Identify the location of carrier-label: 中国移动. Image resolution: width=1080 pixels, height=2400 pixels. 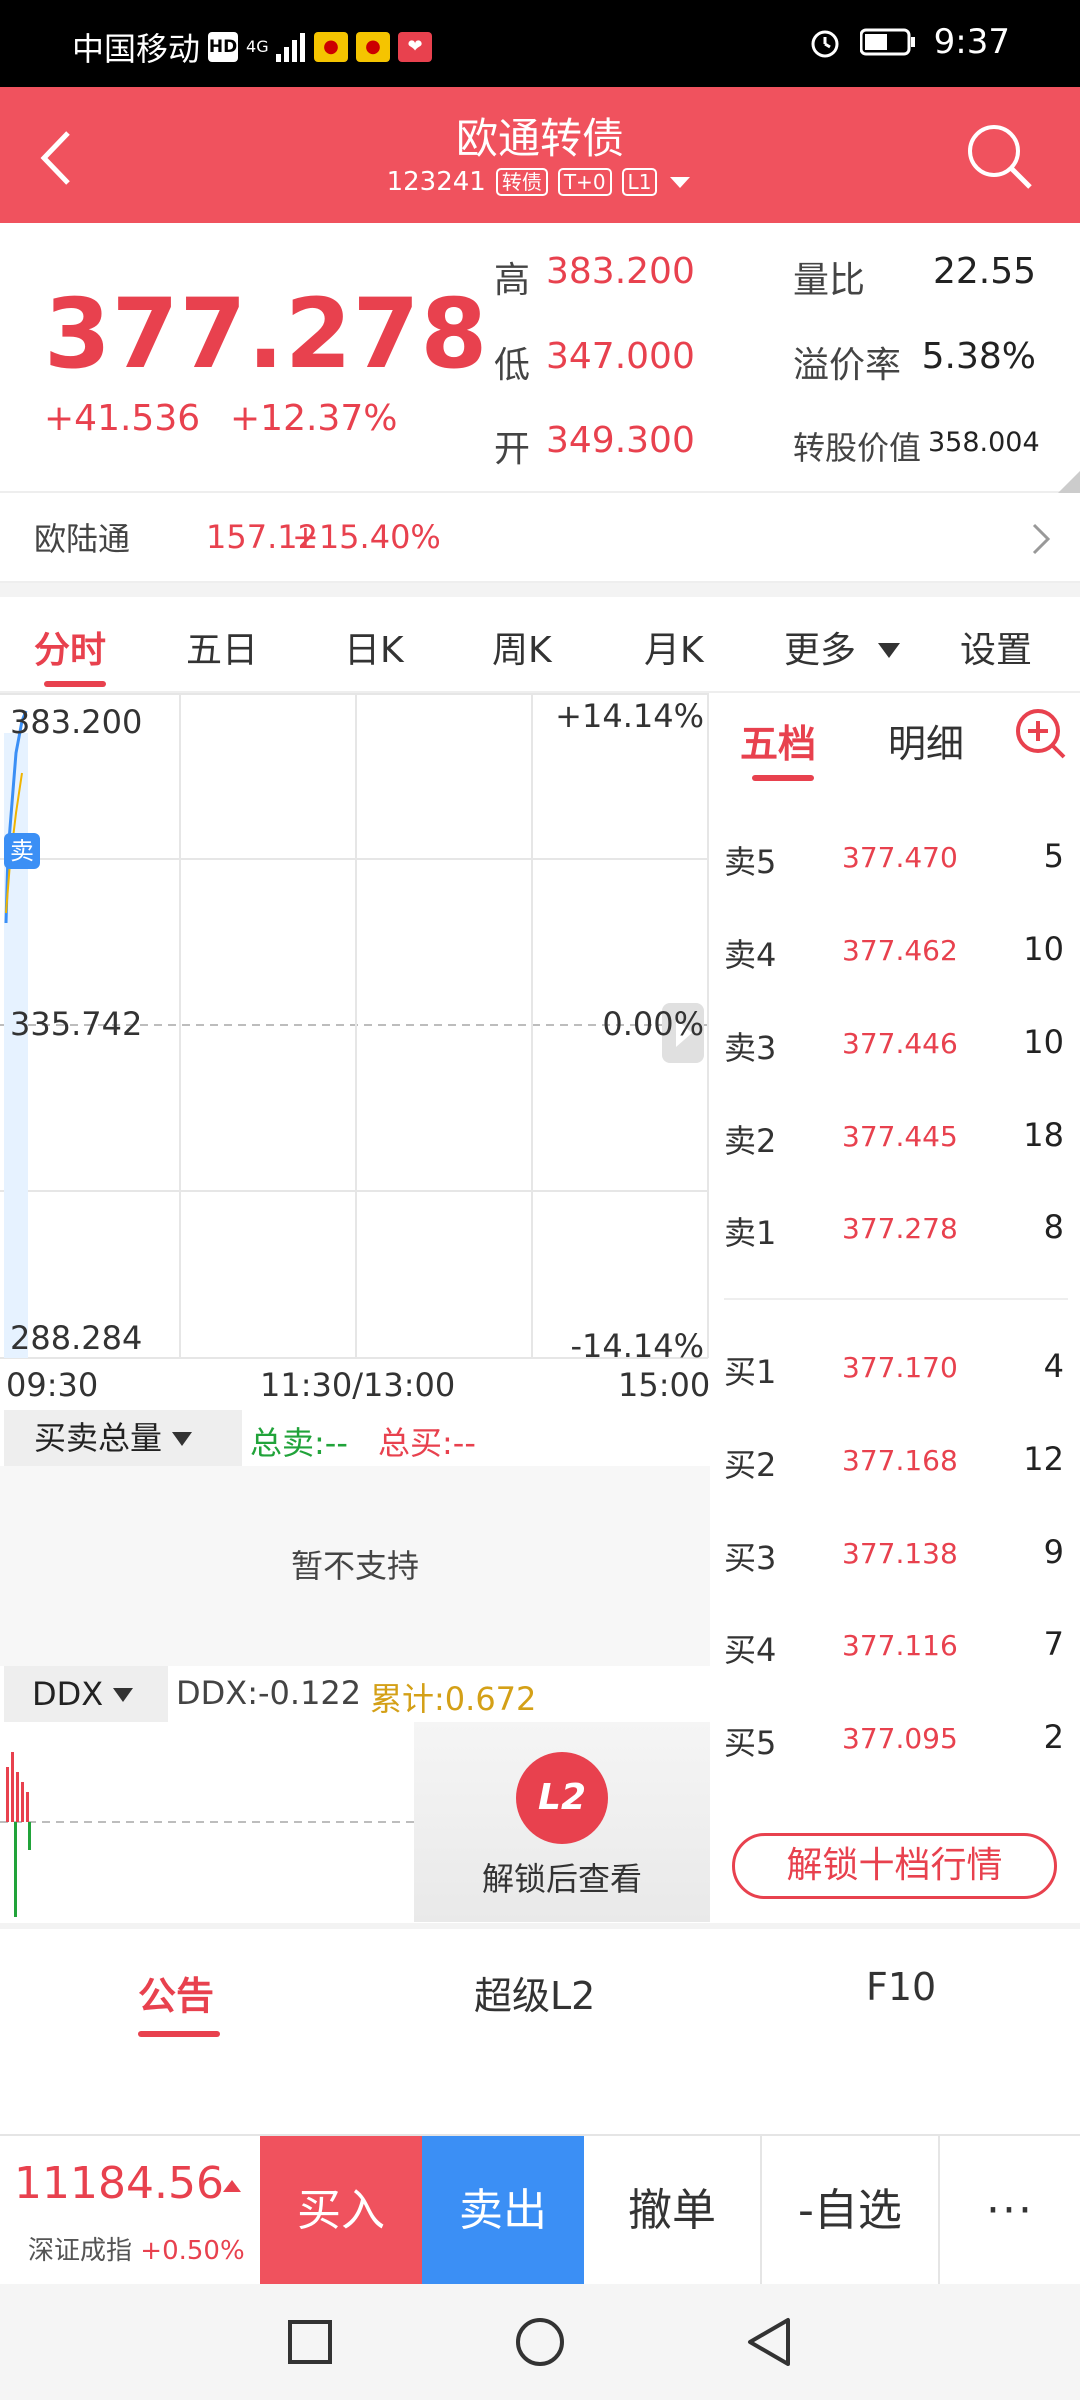
(136, 49).